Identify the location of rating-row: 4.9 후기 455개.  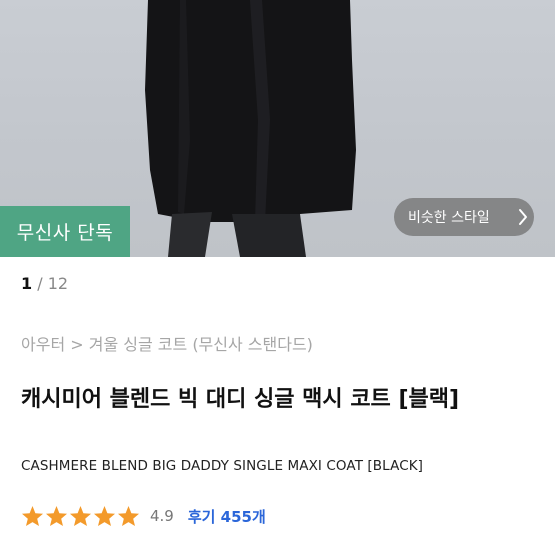
(143, 516).